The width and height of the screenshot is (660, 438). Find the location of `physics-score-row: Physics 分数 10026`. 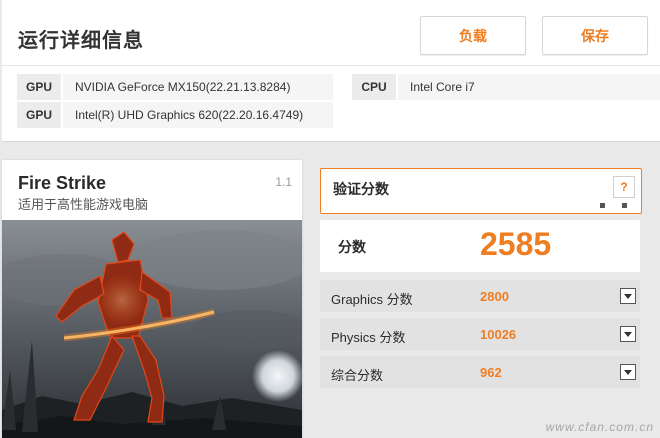

physics-score-row: Physics 分数 10026 is located at coordinates (480, 334).